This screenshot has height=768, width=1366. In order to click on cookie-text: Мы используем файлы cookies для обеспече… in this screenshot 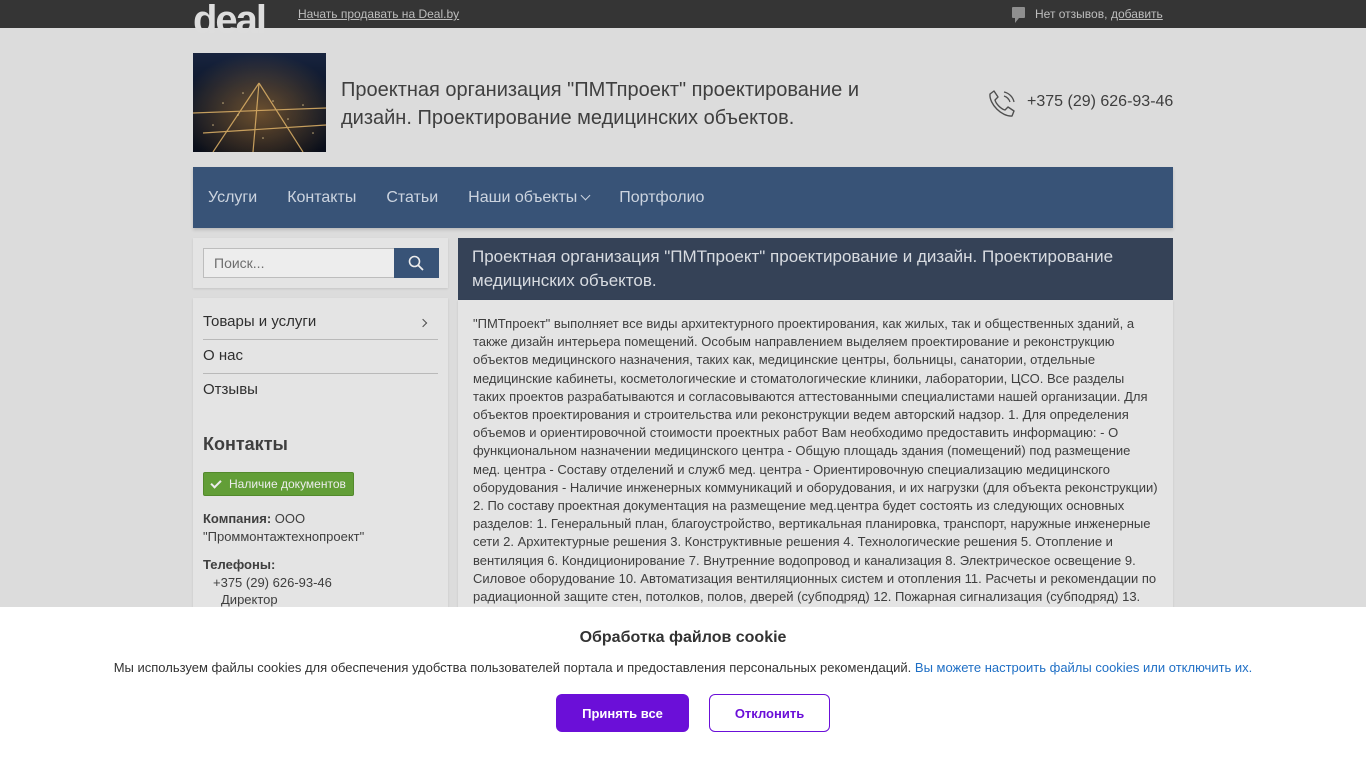, I will do `click(512, 667)`.